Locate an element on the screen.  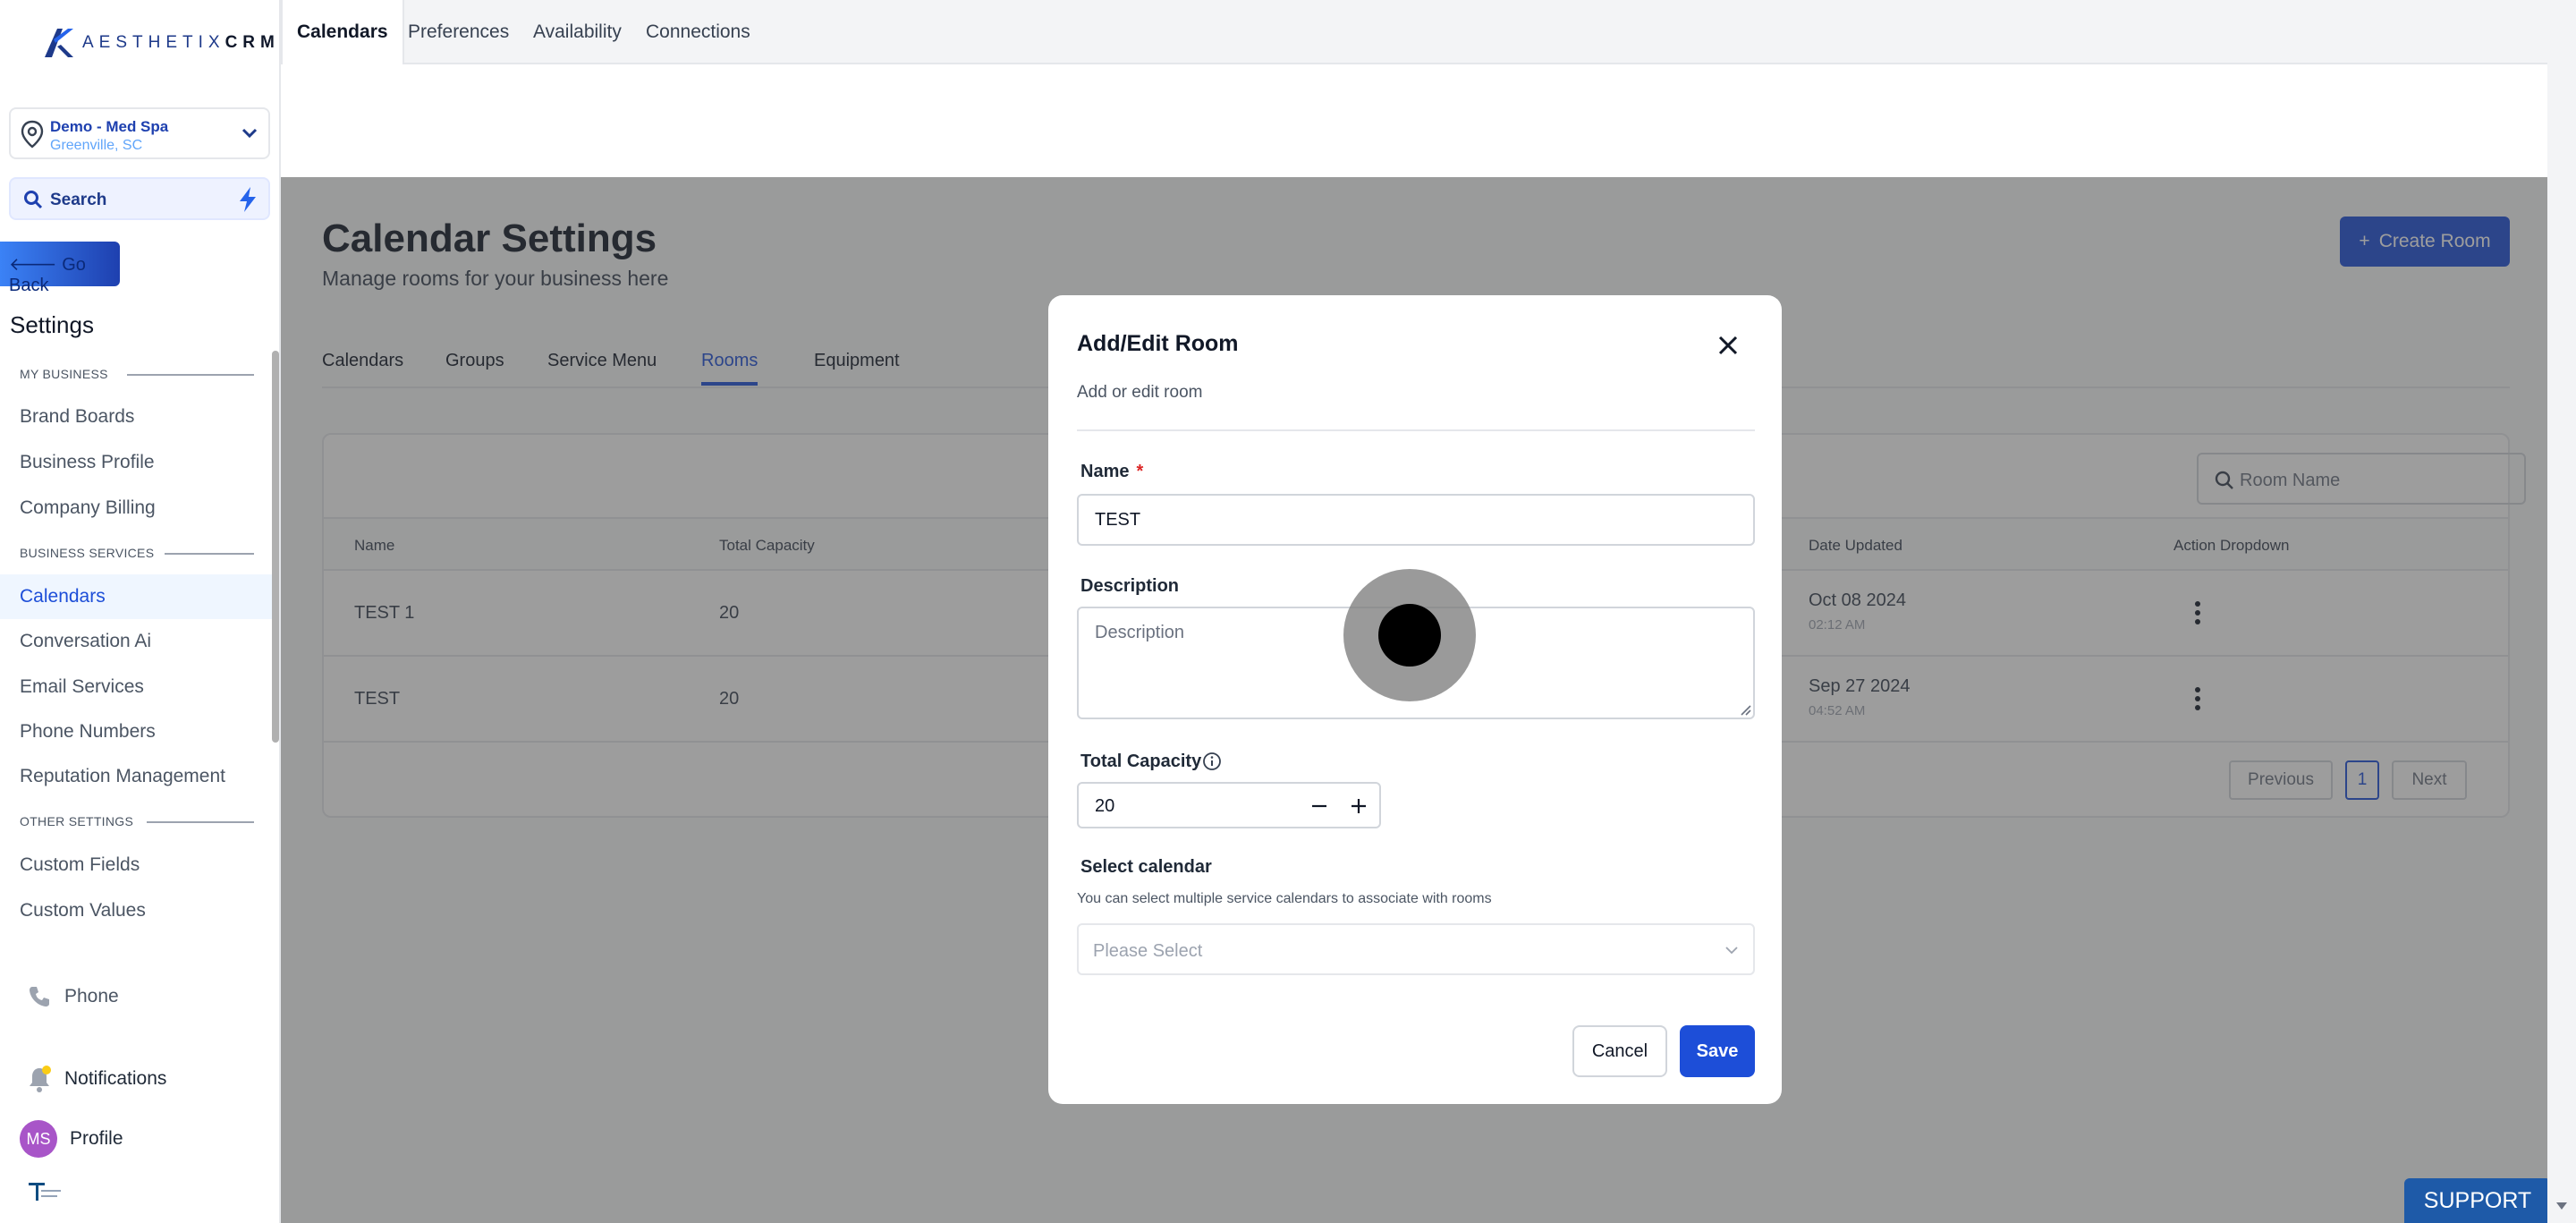
lightning-bolt-icon is located at coordinates (247, 199).